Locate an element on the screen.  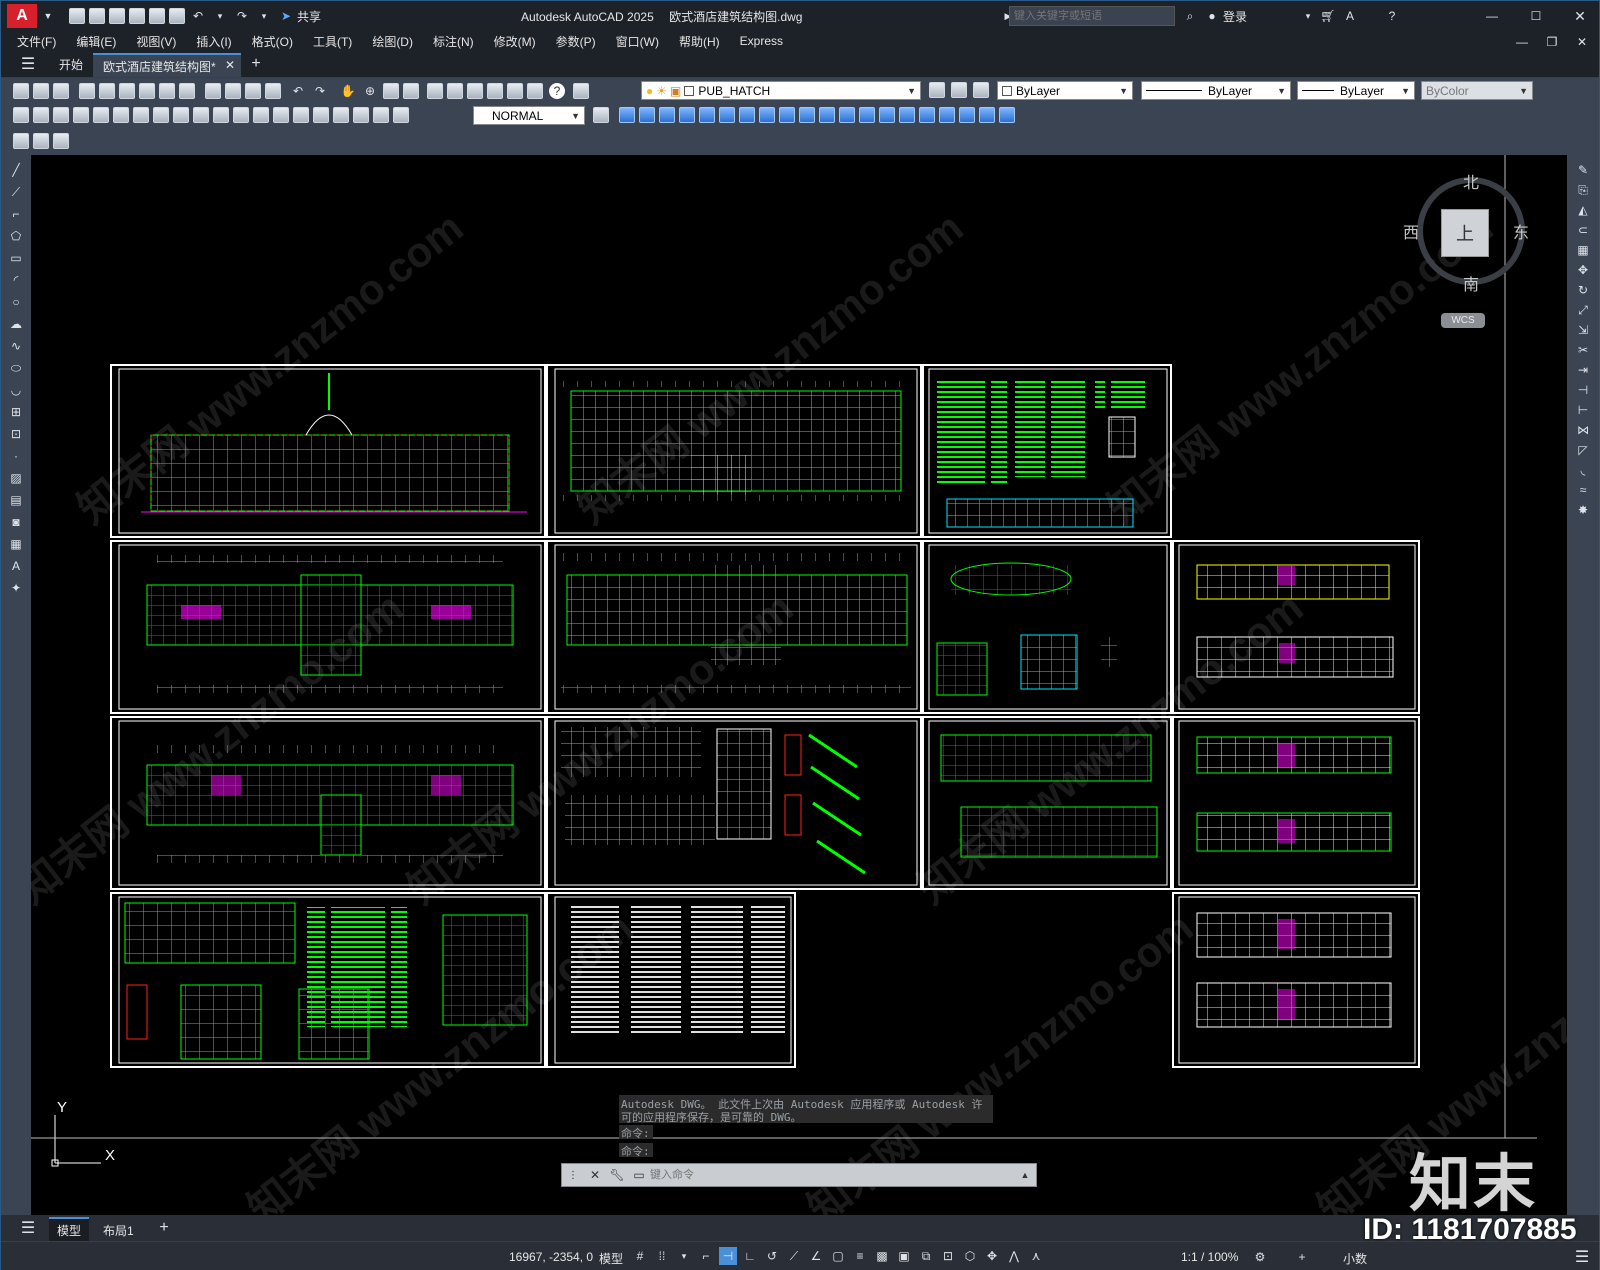
insert-block-icon: ⊞ is located at coordinates (16, 412).